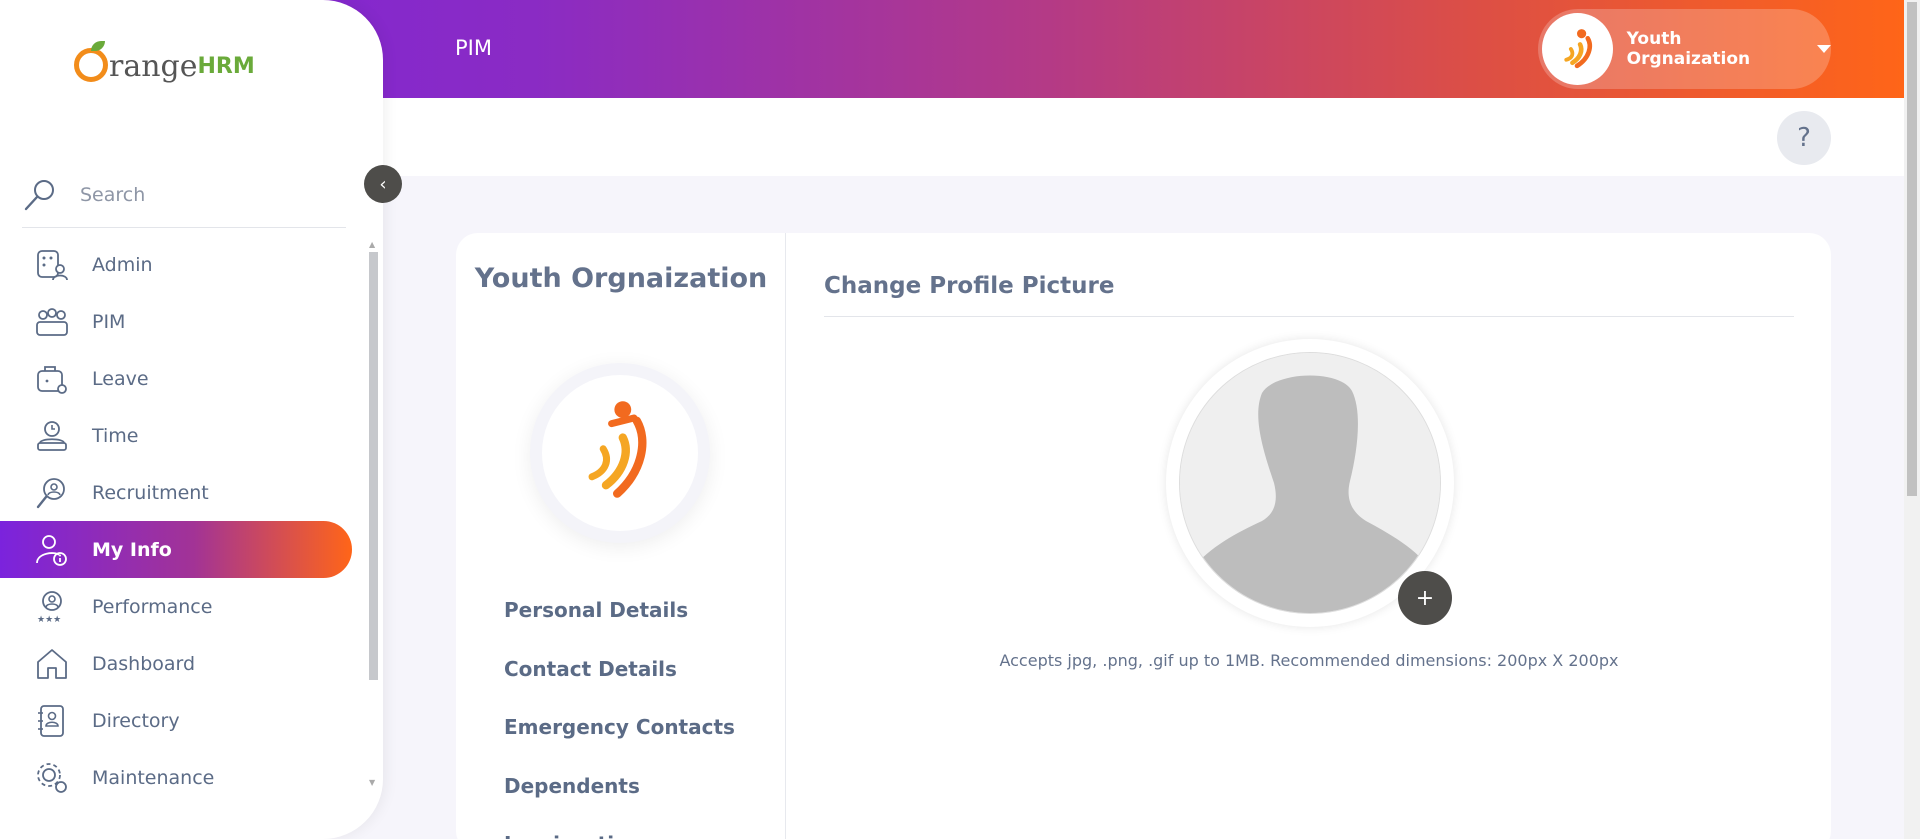 The image size is (1920, 839). What do you see at coordinates (153, 777) in the screenshot?
I see `sidebar-item-label: Maintenance` at bounding box center [153, 777].